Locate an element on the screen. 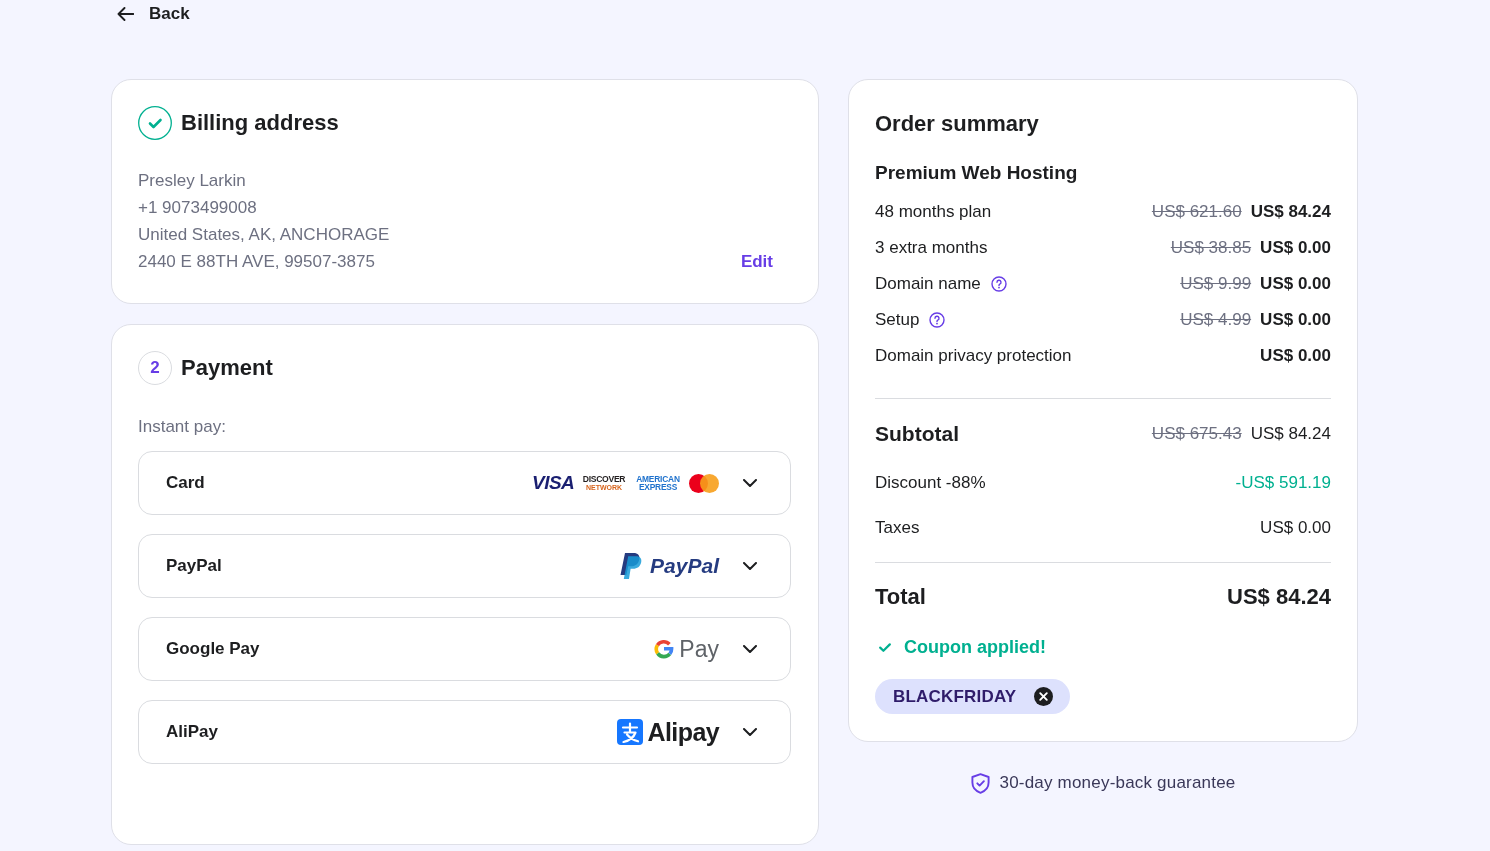 This screenshot has height=851, width=1490. back-link: Back is located at coordinates (153, 14).